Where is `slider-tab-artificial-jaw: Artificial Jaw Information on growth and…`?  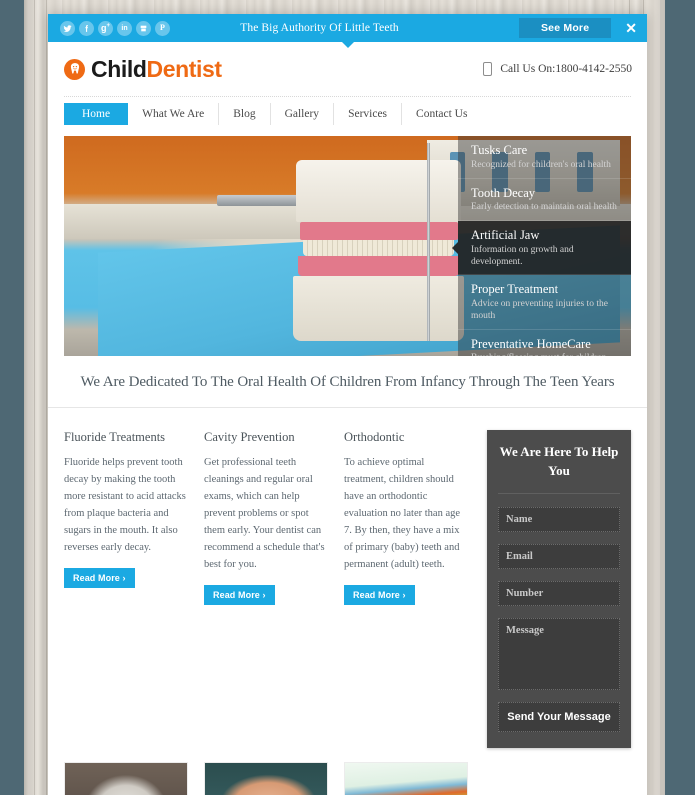 slider-tab-artificial-jaw: Artificial Jaw Information on growth and… is located at coordinates (541, 248).